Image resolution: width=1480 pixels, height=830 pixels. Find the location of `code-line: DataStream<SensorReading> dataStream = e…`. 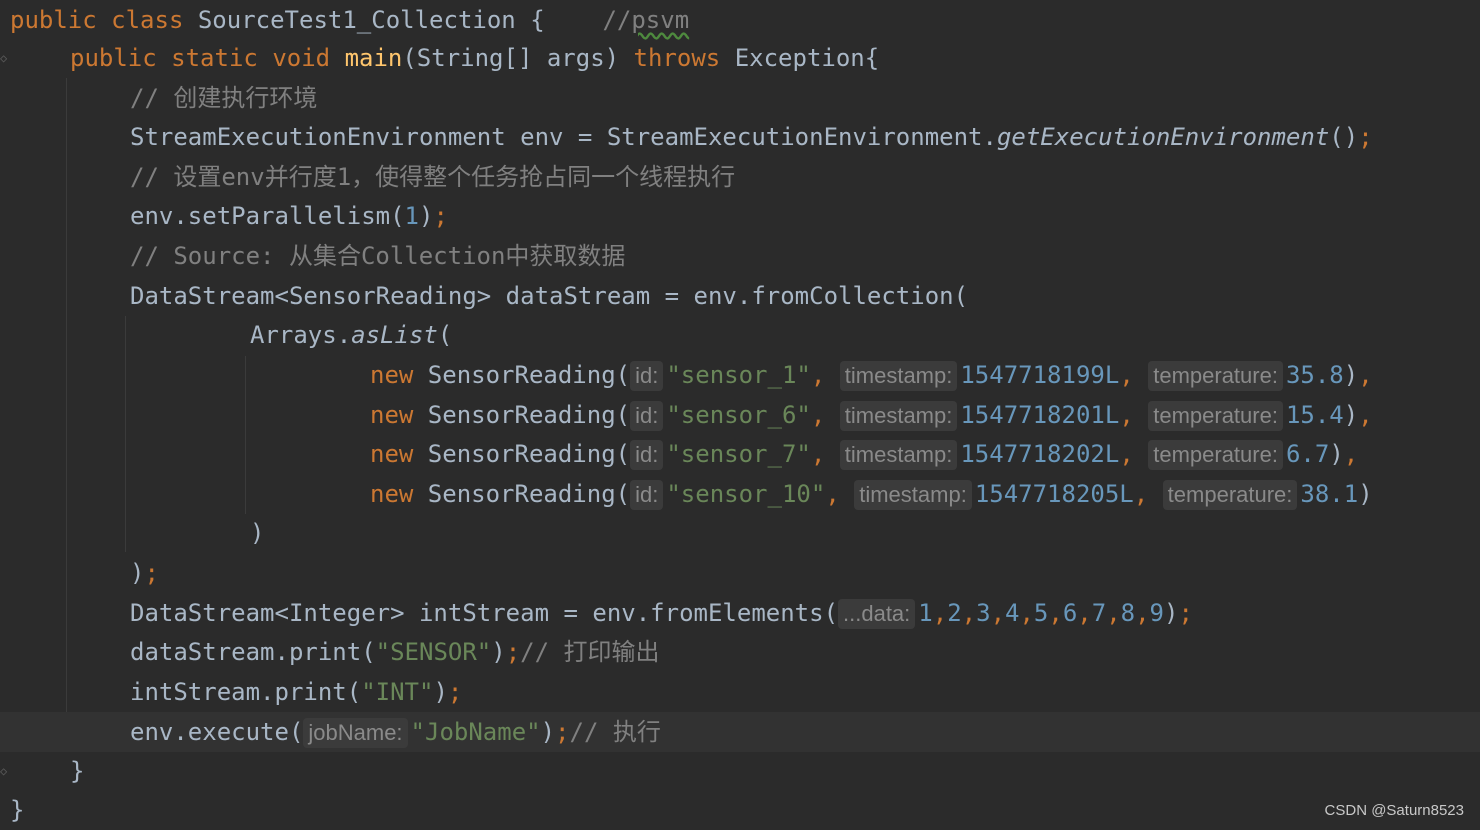

code-line: DataStream<SensorReading> dataStream = e… is located at coordinates (549, 296).